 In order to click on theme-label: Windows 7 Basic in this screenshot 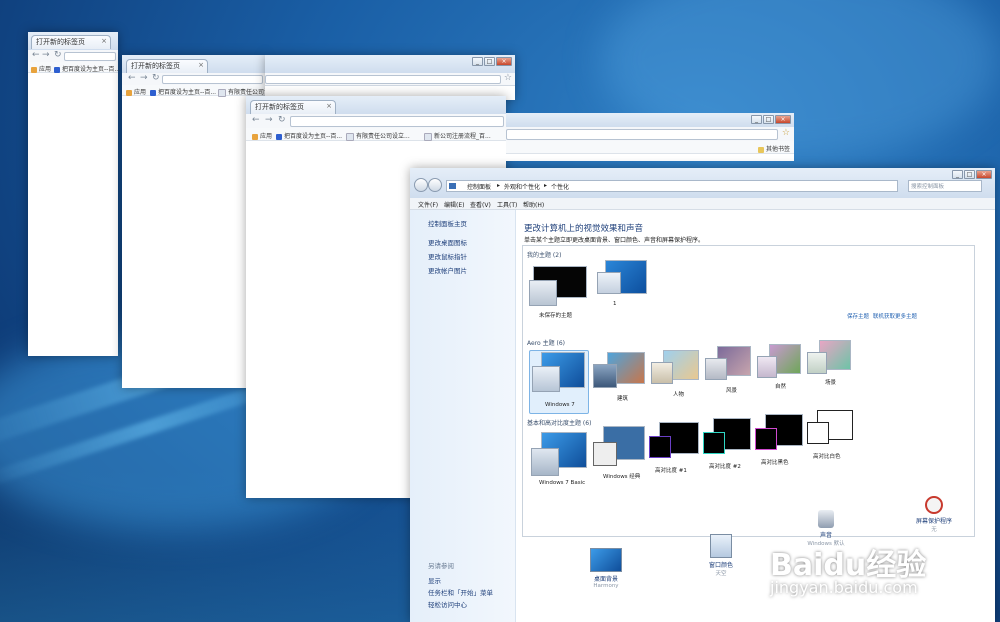, I will do `click(562, 483)`.